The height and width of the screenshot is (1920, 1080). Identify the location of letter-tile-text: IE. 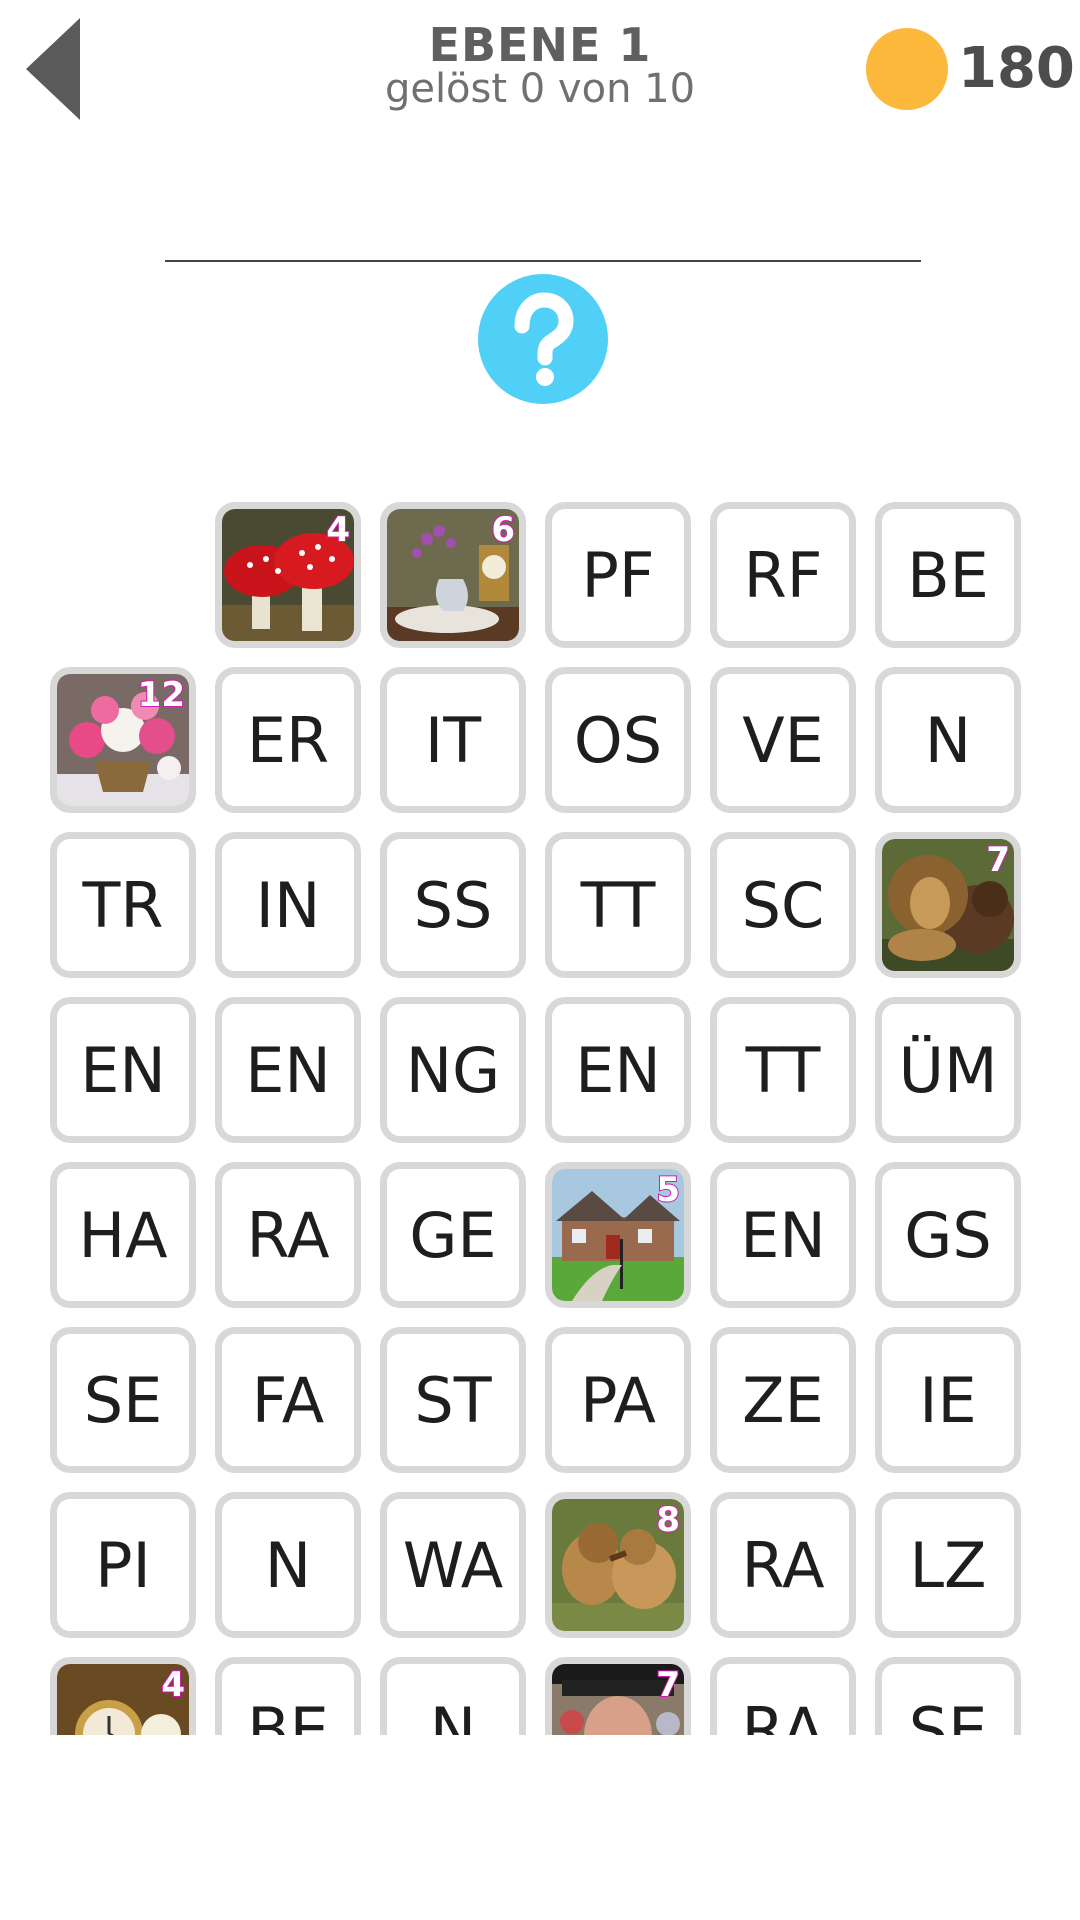
(948, 1400).